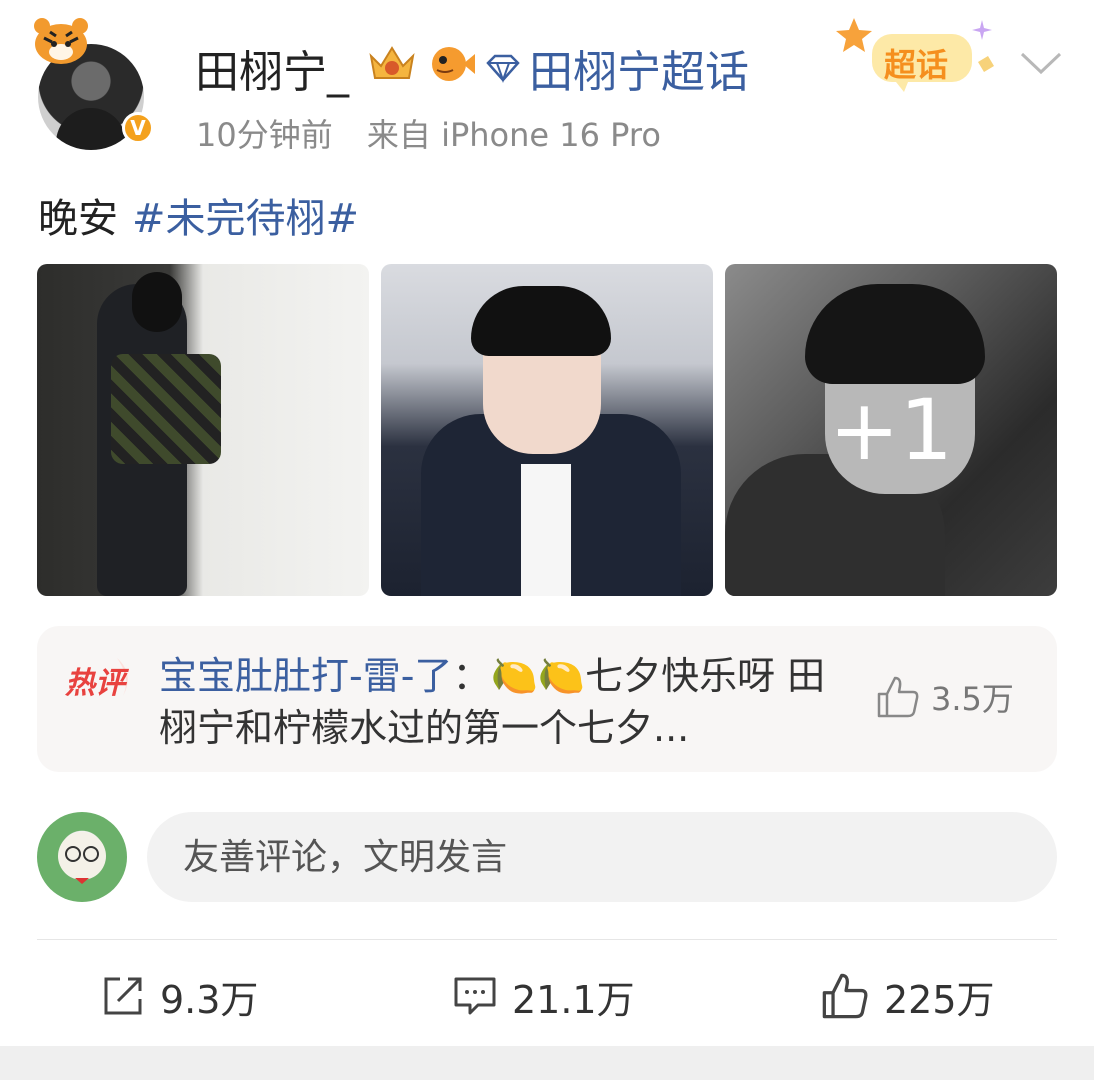 Image resolution: width=1094 pixels, height=1080 pixels. I want to click on bottom-separator, so click(547, 1063).